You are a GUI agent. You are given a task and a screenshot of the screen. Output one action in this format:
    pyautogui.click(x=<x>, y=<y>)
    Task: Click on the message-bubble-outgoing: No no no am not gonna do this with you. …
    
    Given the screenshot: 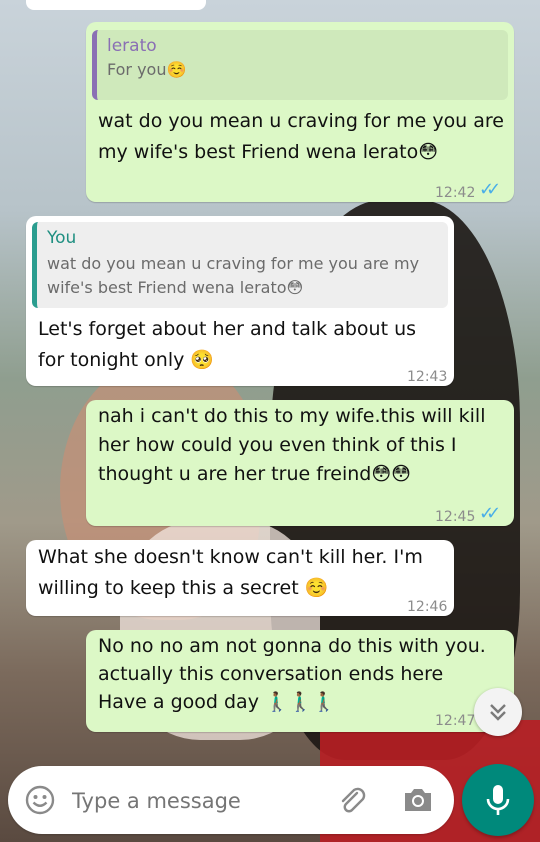 What is the action you would take?
    pyautogui.click(x=300, y=681)
    